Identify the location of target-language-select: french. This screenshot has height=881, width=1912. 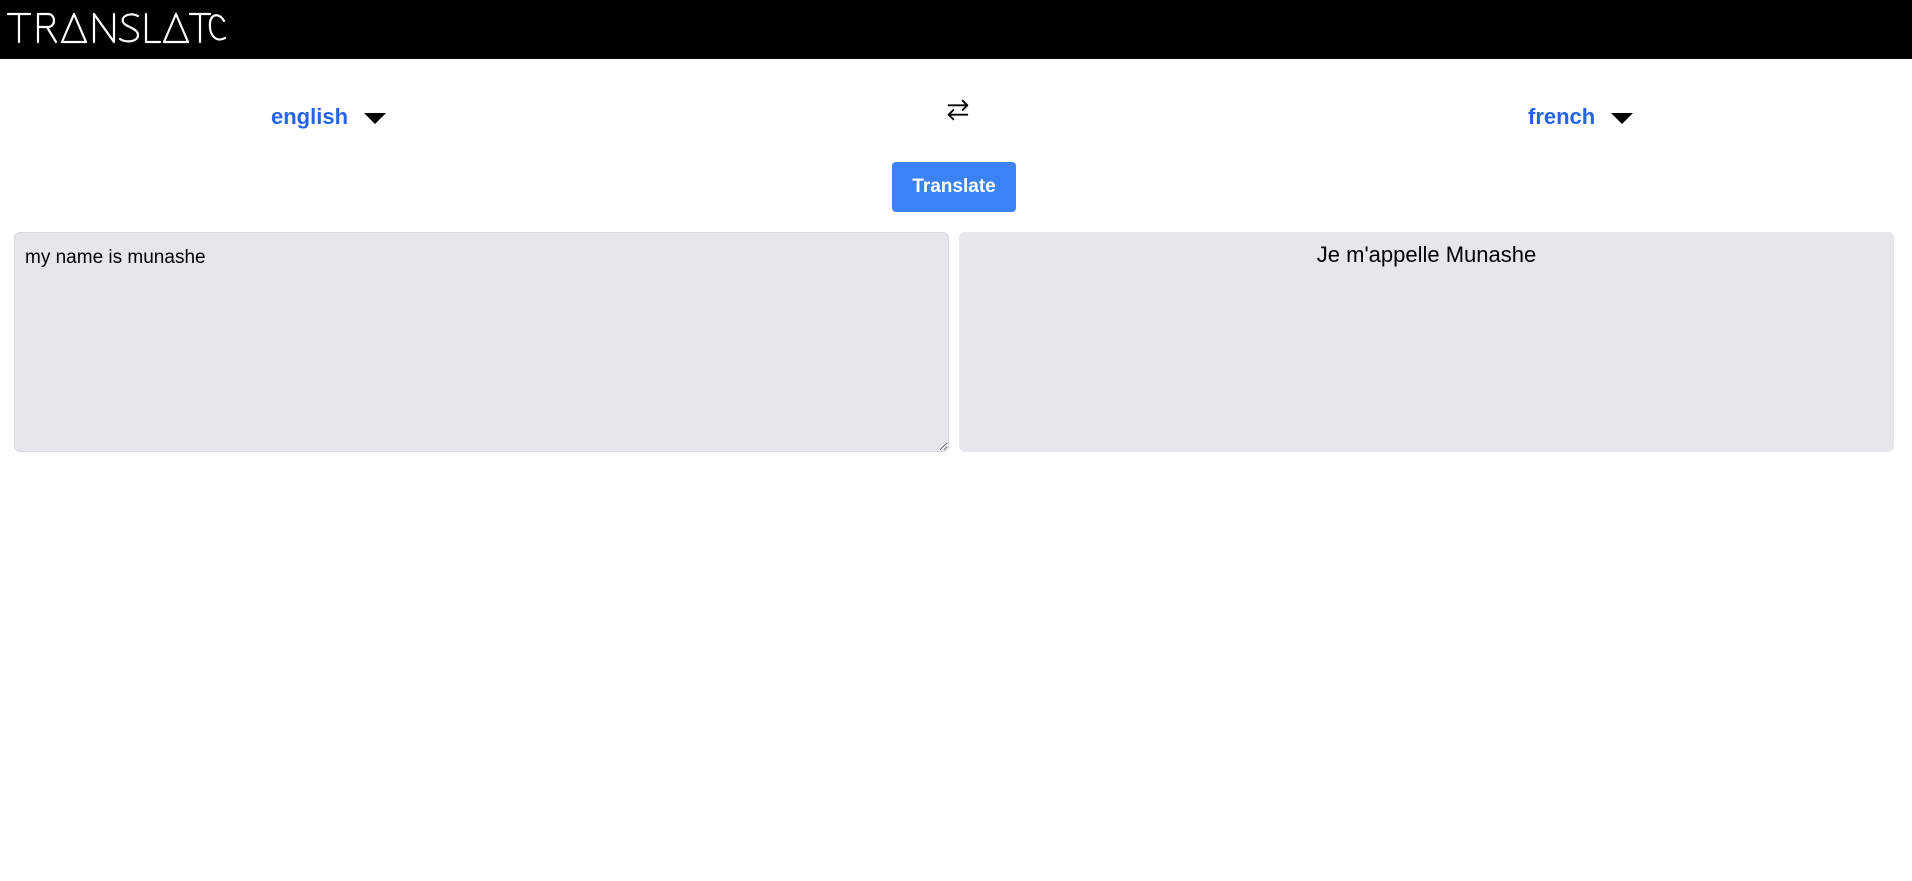
(1581, 117).